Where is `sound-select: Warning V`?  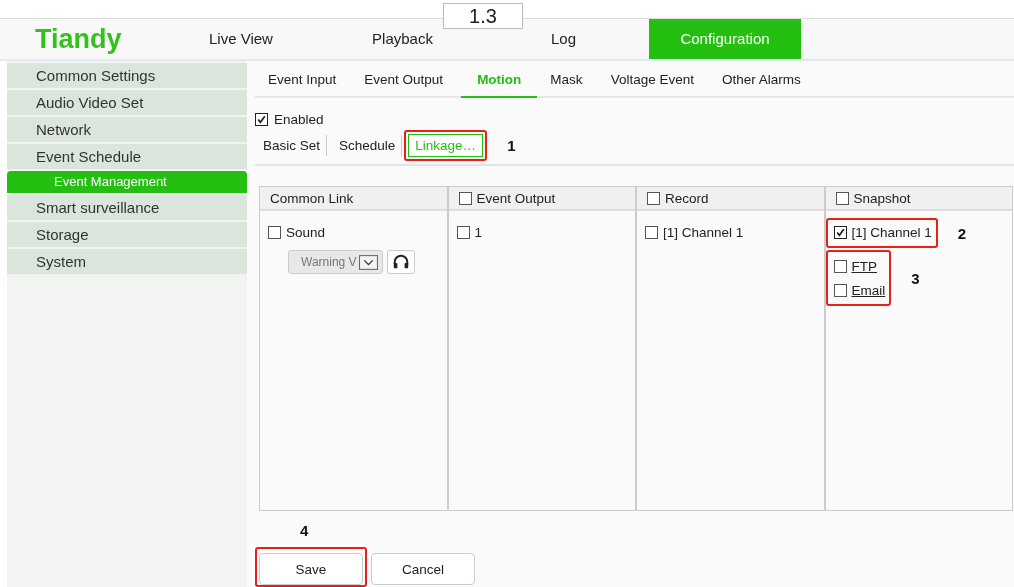 sound-select: Warning V is located at coordinates (335, 262).